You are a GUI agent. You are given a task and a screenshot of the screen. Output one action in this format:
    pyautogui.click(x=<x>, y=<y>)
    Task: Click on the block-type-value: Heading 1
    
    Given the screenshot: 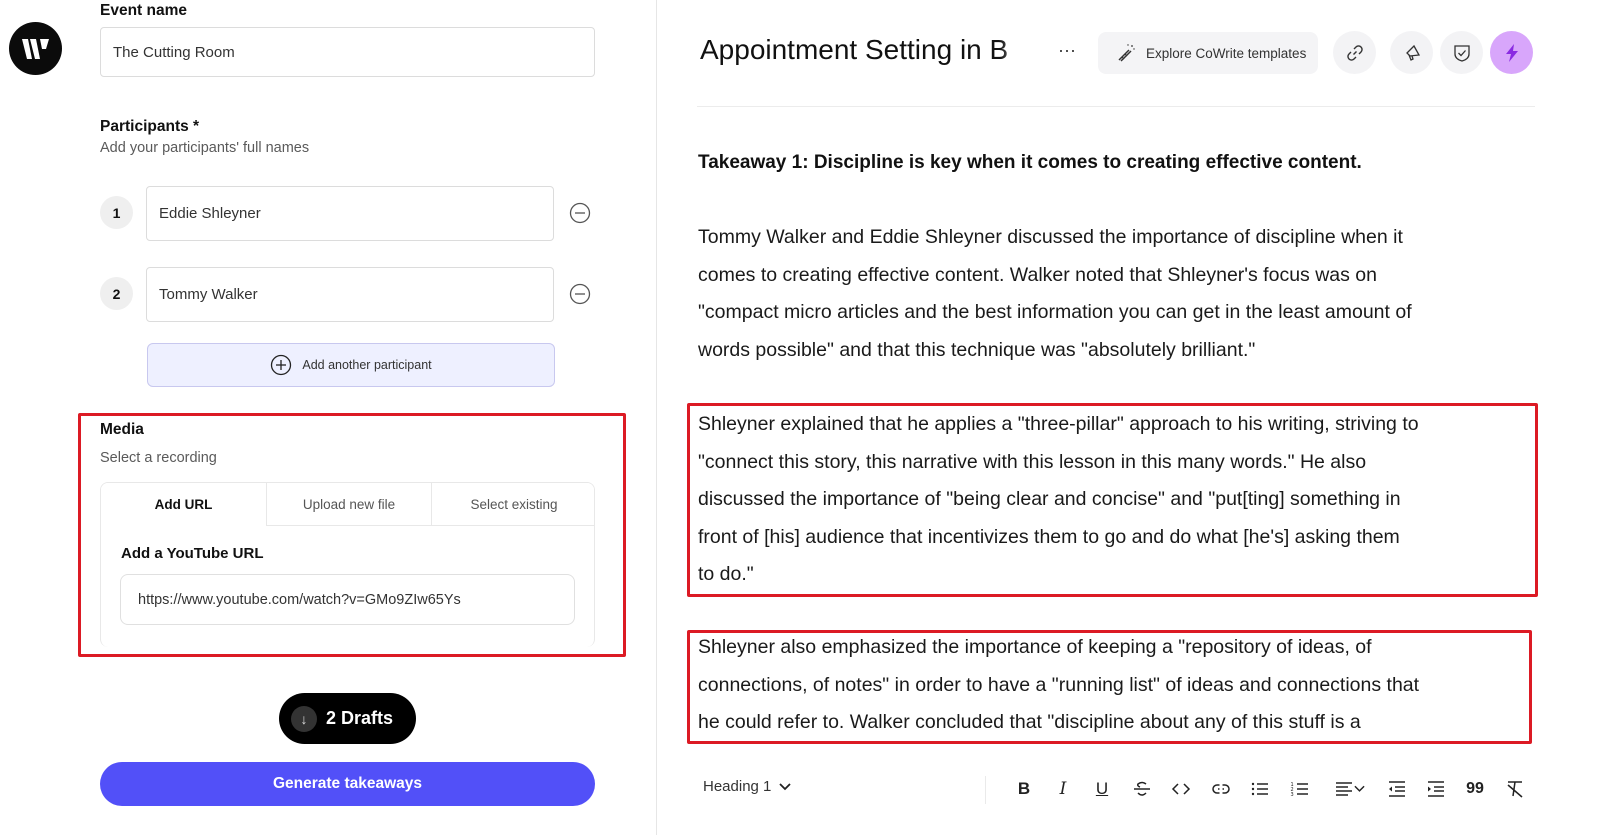 What is the action you would take?
    pyautogui.click(x=737, y=786)
    